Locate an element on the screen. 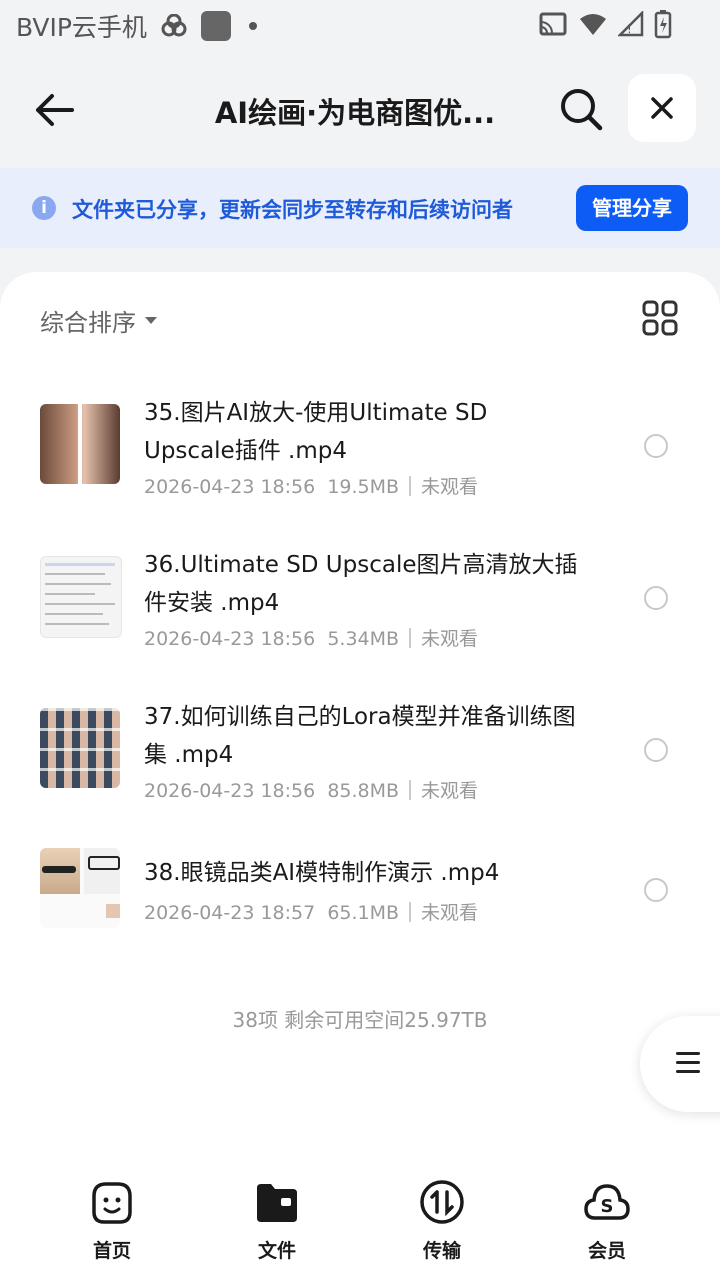 This screenshot has height=1280, width=720. floating-menu-button is located at coordinates (680, 1064).